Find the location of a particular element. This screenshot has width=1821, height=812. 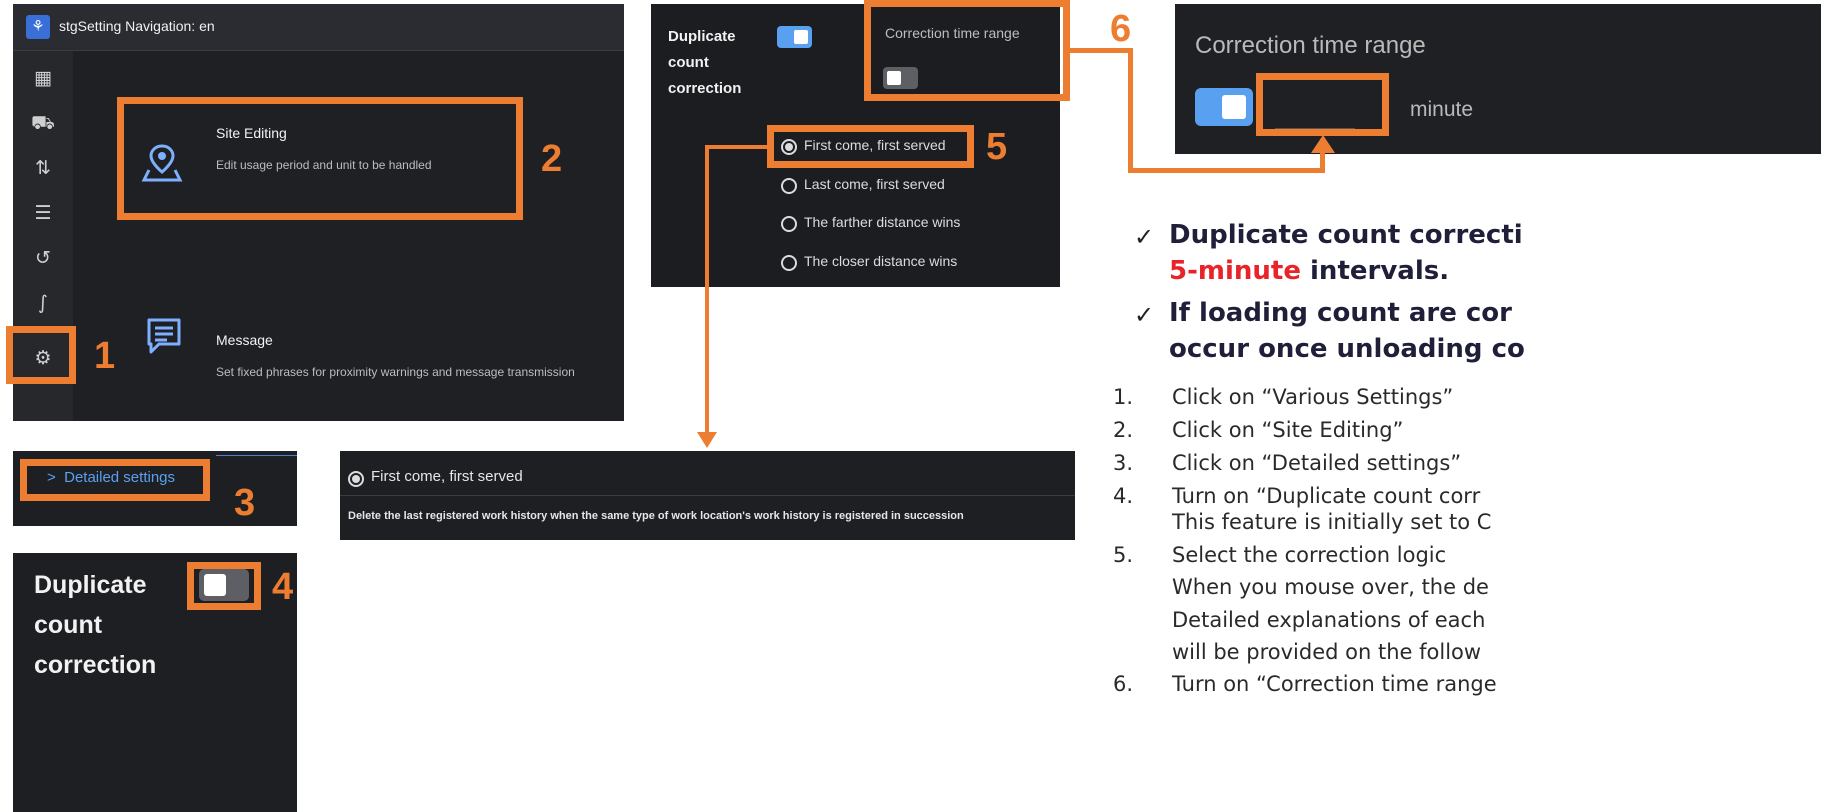

tooltip-option-label: First come, first served is located at coordinates (447, 476).